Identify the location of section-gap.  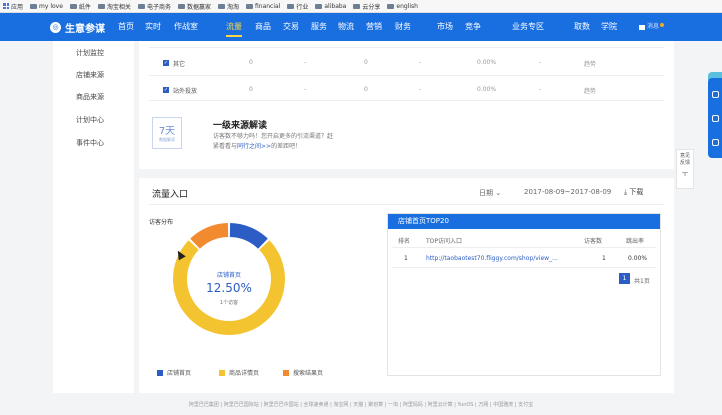
(406, 173).